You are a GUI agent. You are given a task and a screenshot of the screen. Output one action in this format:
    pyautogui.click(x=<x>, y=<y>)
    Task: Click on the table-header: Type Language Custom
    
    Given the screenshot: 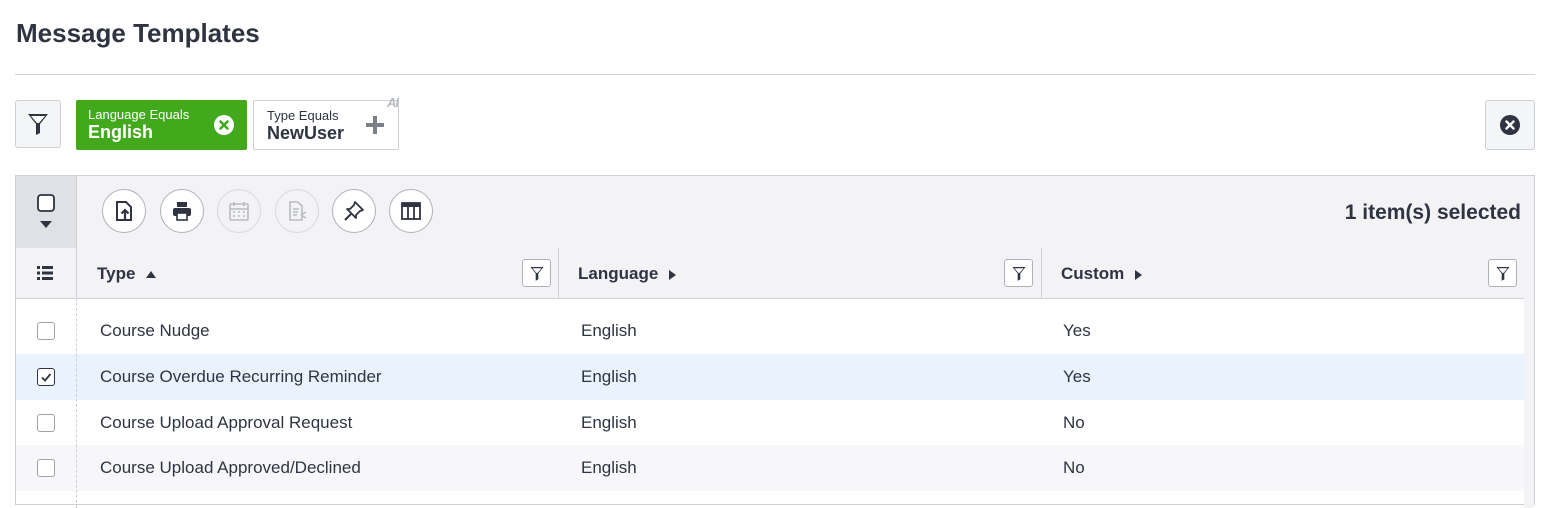 What is the action you would take?
    pyautogui.click(x=775, y=273)
    